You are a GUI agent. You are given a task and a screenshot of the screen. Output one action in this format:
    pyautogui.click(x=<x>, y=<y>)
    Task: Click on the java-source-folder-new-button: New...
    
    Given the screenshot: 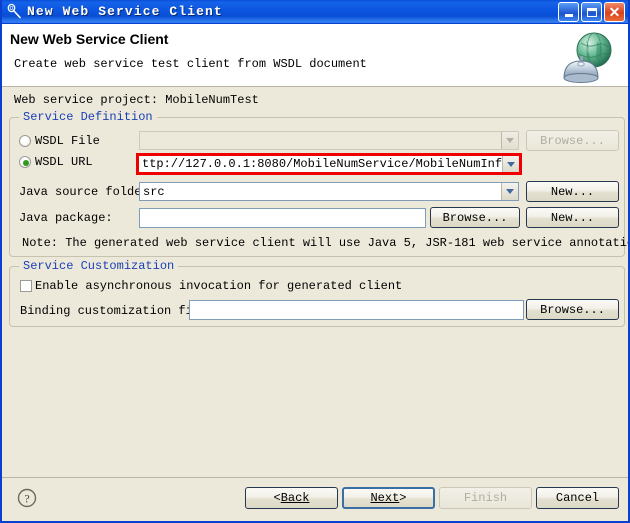 What is the action you would take?
    pyautogui.click(x=572, y=191)
    